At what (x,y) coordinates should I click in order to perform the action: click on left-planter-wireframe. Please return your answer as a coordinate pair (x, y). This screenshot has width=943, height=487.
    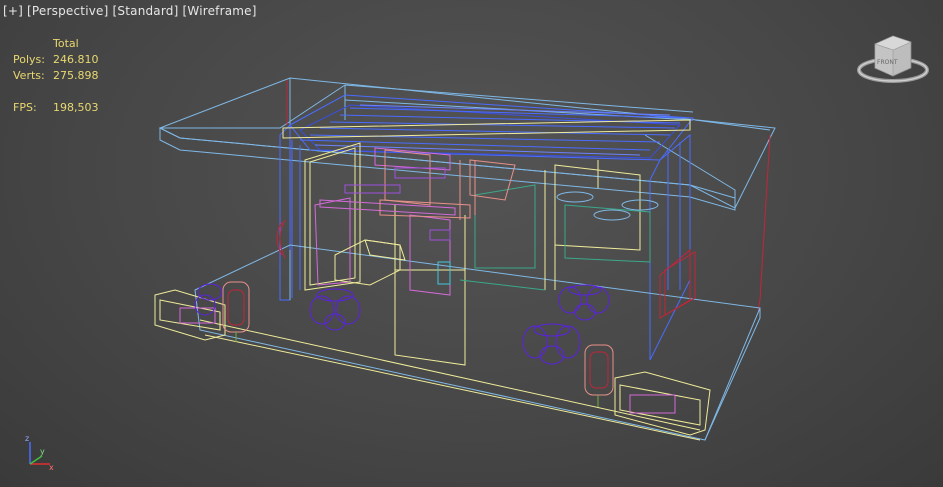
    Looking at the image, I should click on (190, 315).